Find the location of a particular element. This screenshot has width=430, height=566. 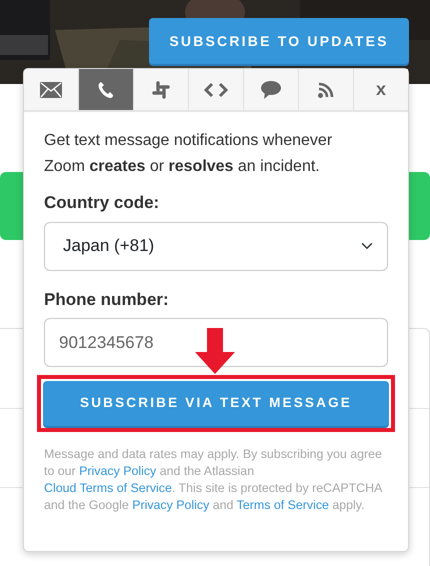

phone-tab is located at coordinates (105, 89).